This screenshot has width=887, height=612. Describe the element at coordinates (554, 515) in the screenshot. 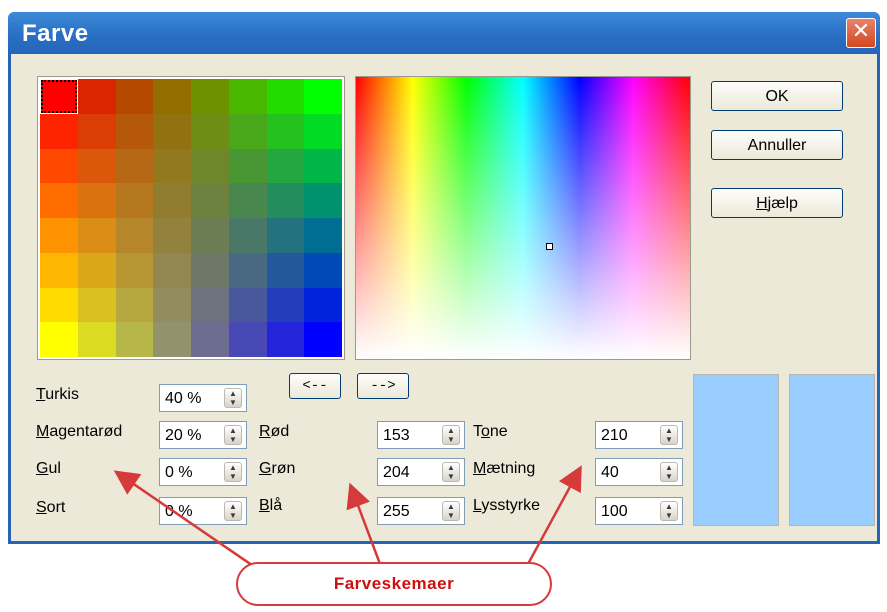

I see `annotation-arrow-hsb` at that location.